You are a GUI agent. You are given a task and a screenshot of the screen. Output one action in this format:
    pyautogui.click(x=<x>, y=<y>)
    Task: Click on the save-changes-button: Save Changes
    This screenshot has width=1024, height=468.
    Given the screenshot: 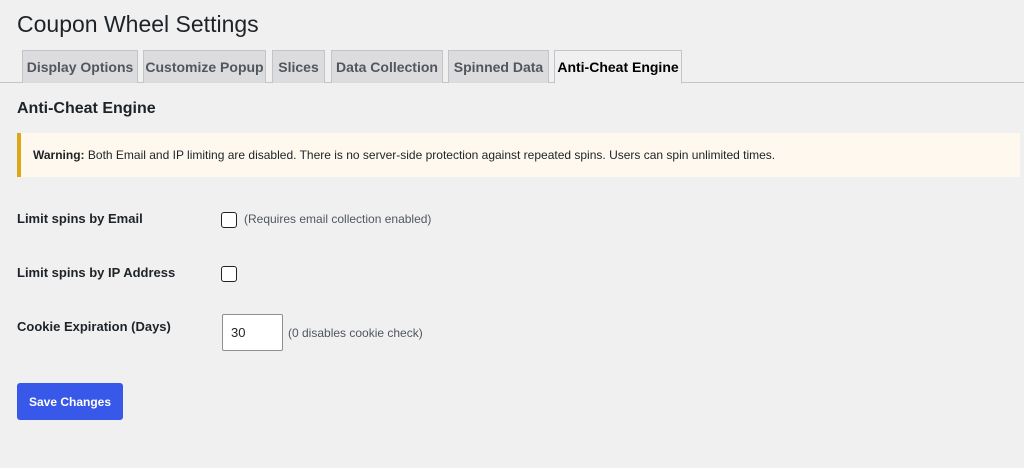 What is the action you would take?
    pyautogui.click(x=70, y=401)
    